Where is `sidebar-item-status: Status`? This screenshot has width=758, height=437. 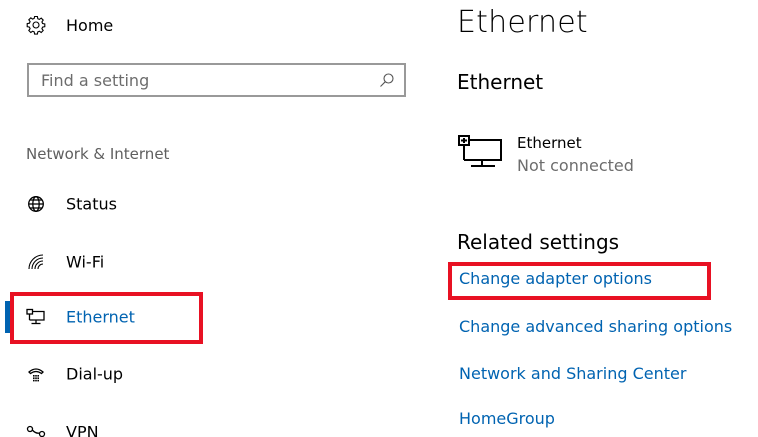 sidebar-item-status: Status is located at coordinates (150, 204).